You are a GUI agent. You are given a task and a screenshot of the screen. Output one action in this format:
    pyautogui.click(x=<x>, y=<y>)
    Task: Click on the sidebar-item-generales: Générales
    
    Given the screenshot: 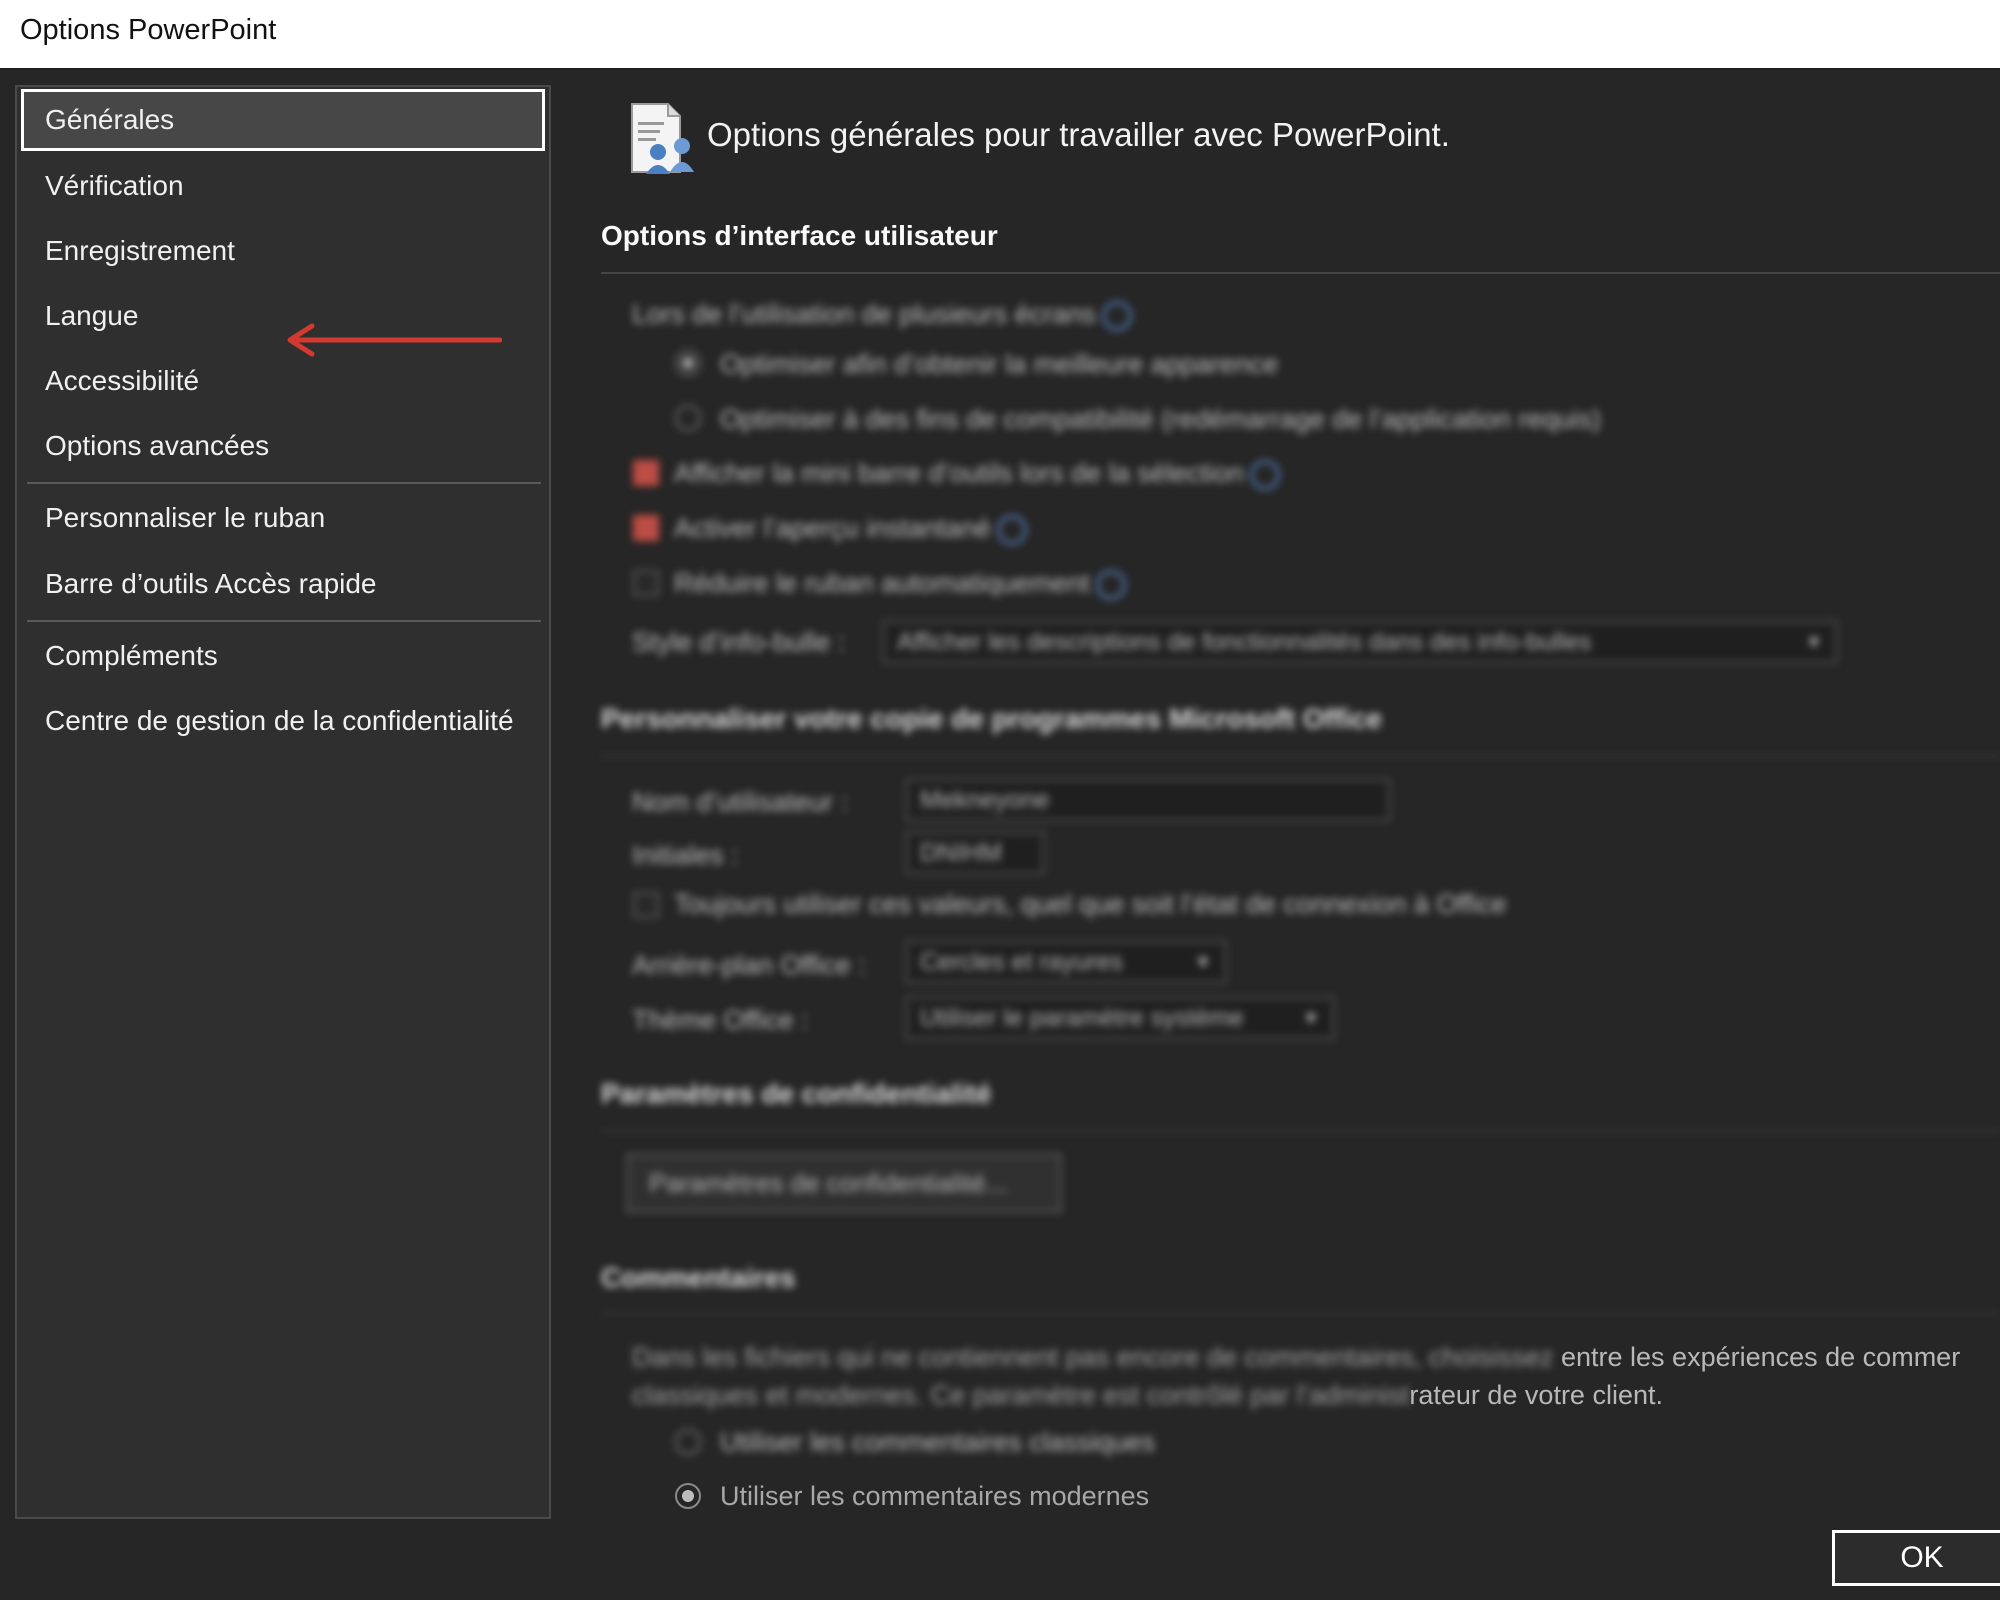 What is the action you would take?
    pyautogui.click(x=283, y=120)
    